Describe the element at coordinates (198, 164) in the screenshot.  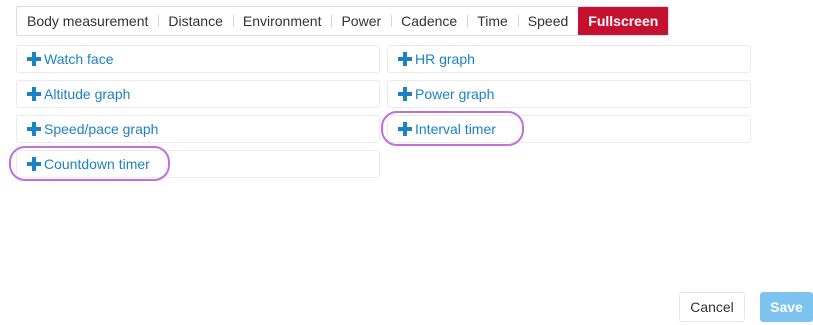
I see `add-countdown-timer-item: Countdown timer` at that location.